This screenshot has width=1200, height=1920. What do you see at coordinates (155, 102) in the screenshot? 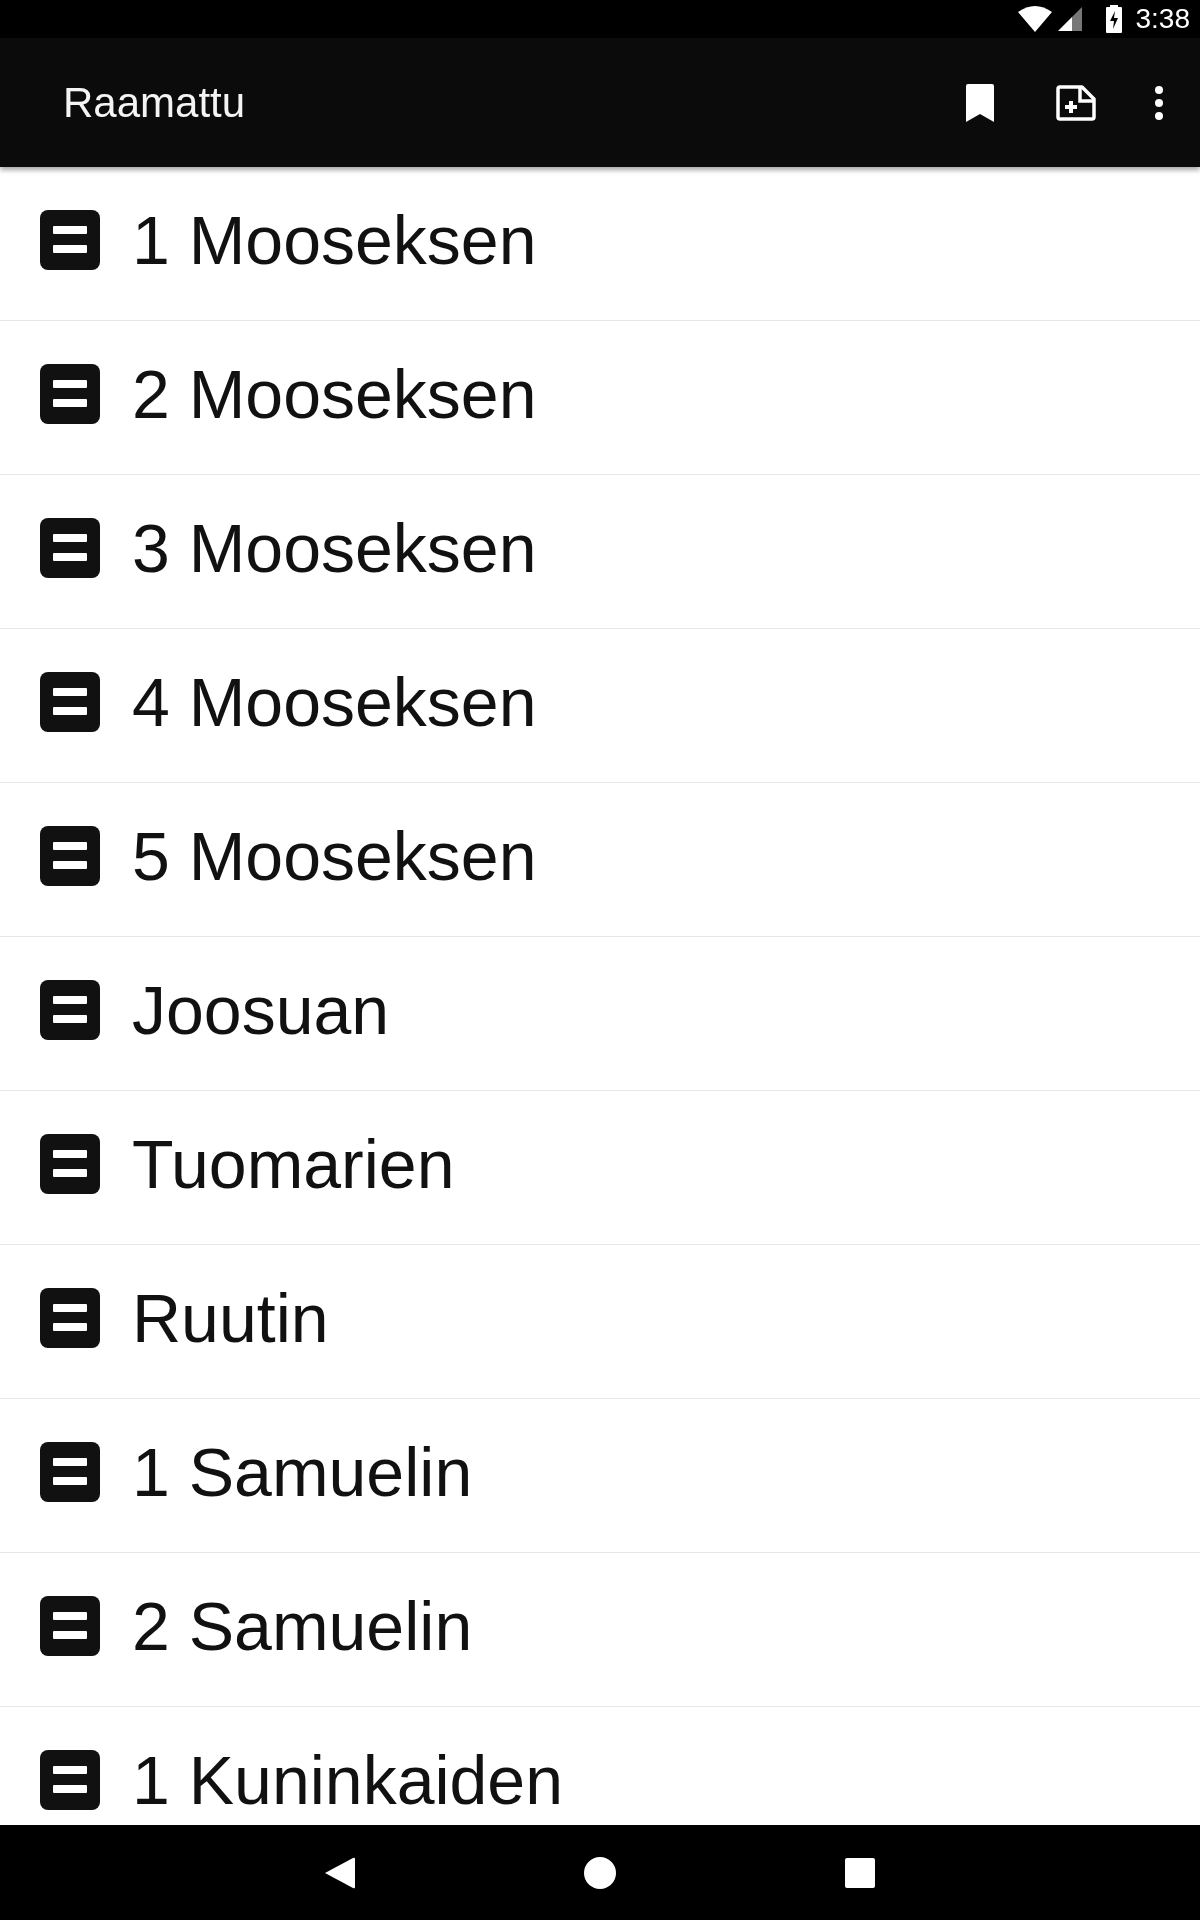
I see `app-title: Raamattu` at bounding box center [155, 102].